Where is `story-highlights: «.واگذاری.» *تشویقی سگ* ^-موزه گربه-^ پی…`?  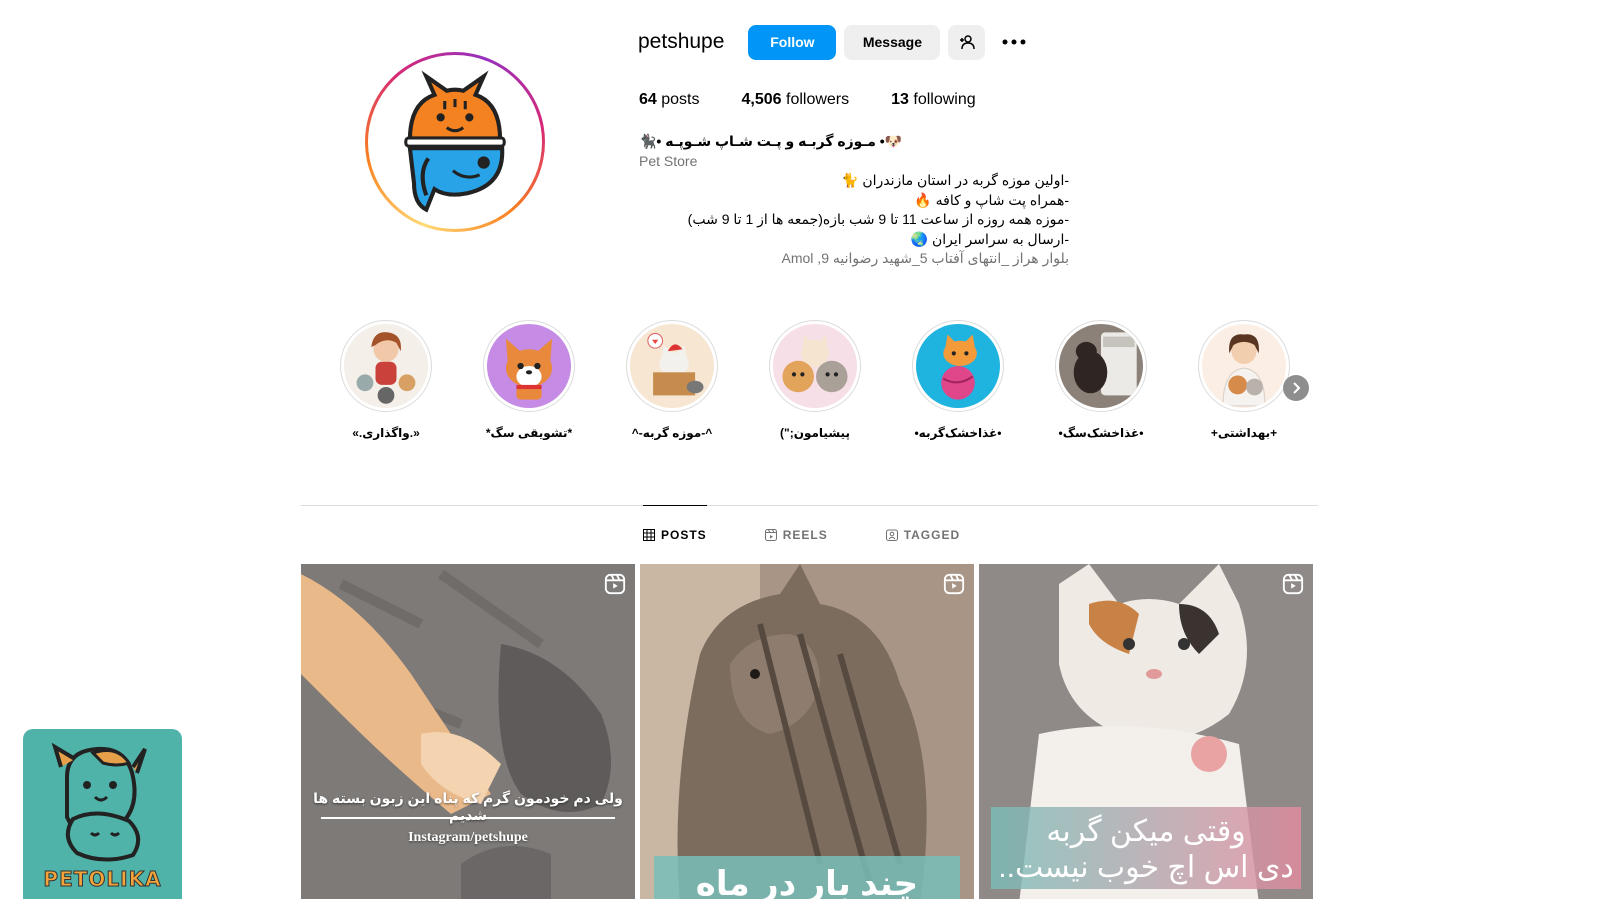
story-highlights: «.واگذاری.» *تشویقی سگ* ^-موزه گربه-^ پی… is located at coordinates (840, 380).